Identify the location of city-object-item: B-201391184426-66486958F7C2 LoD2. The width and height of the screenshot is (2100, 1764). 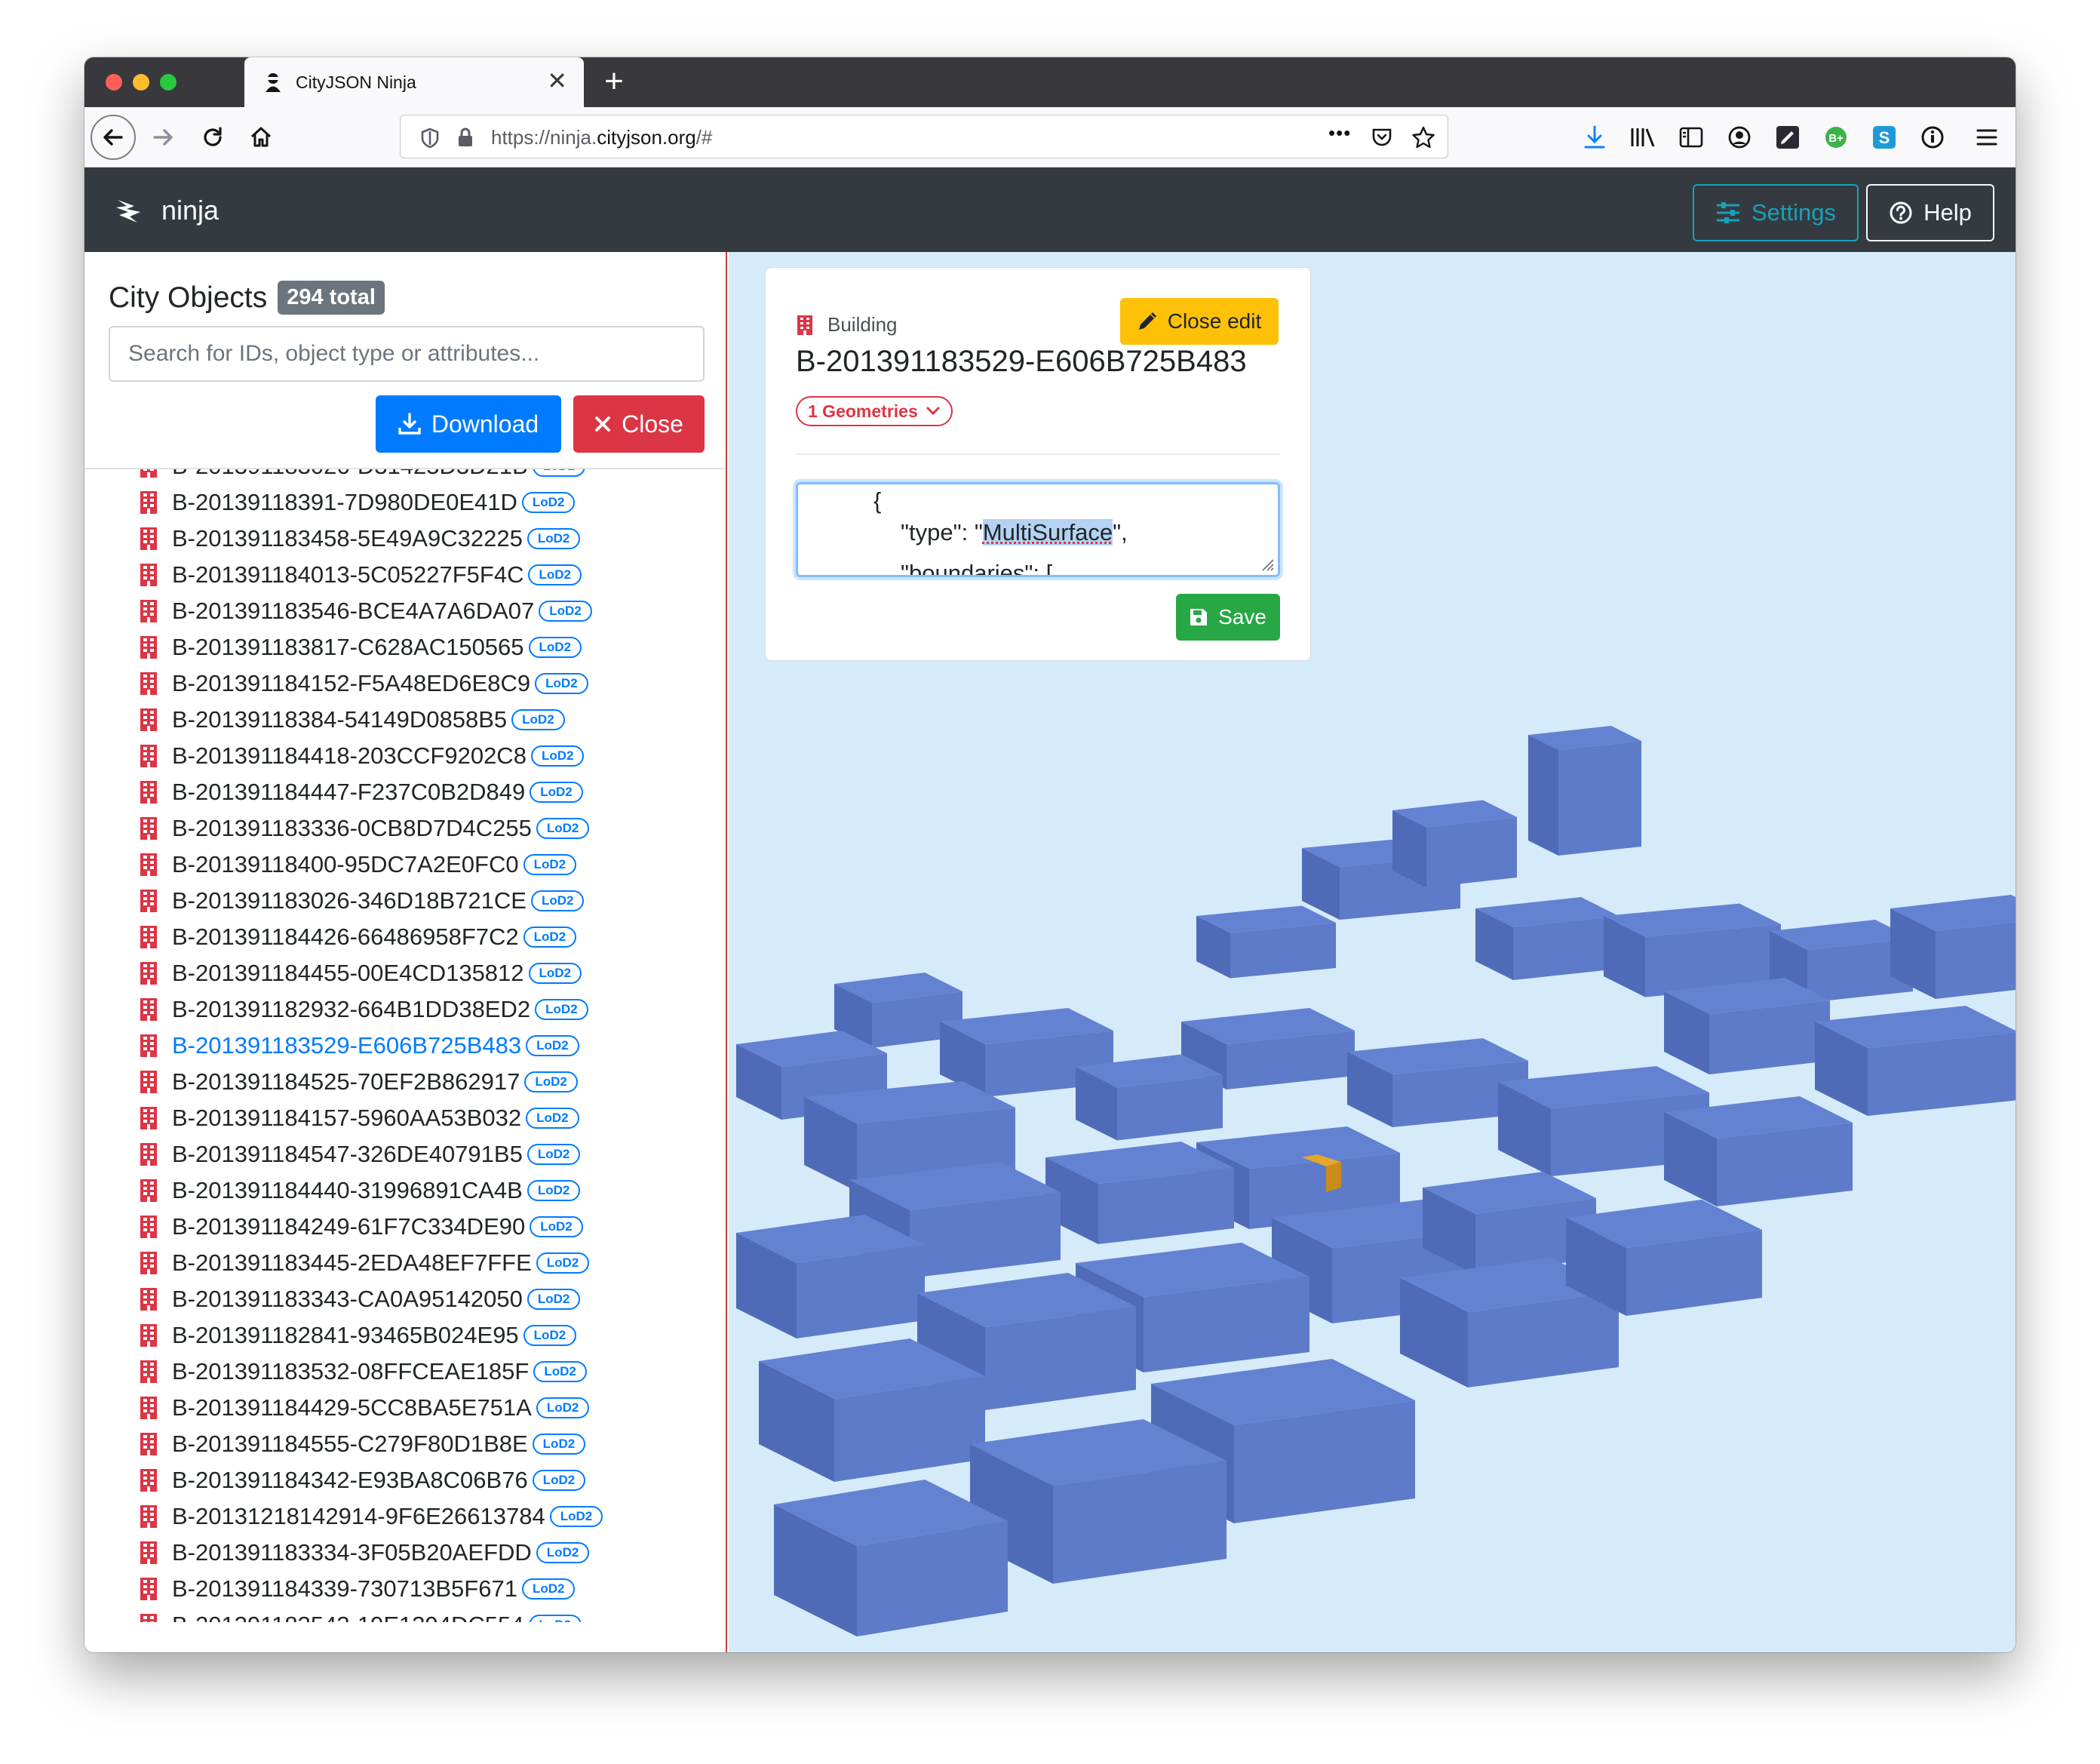
(371, 937).